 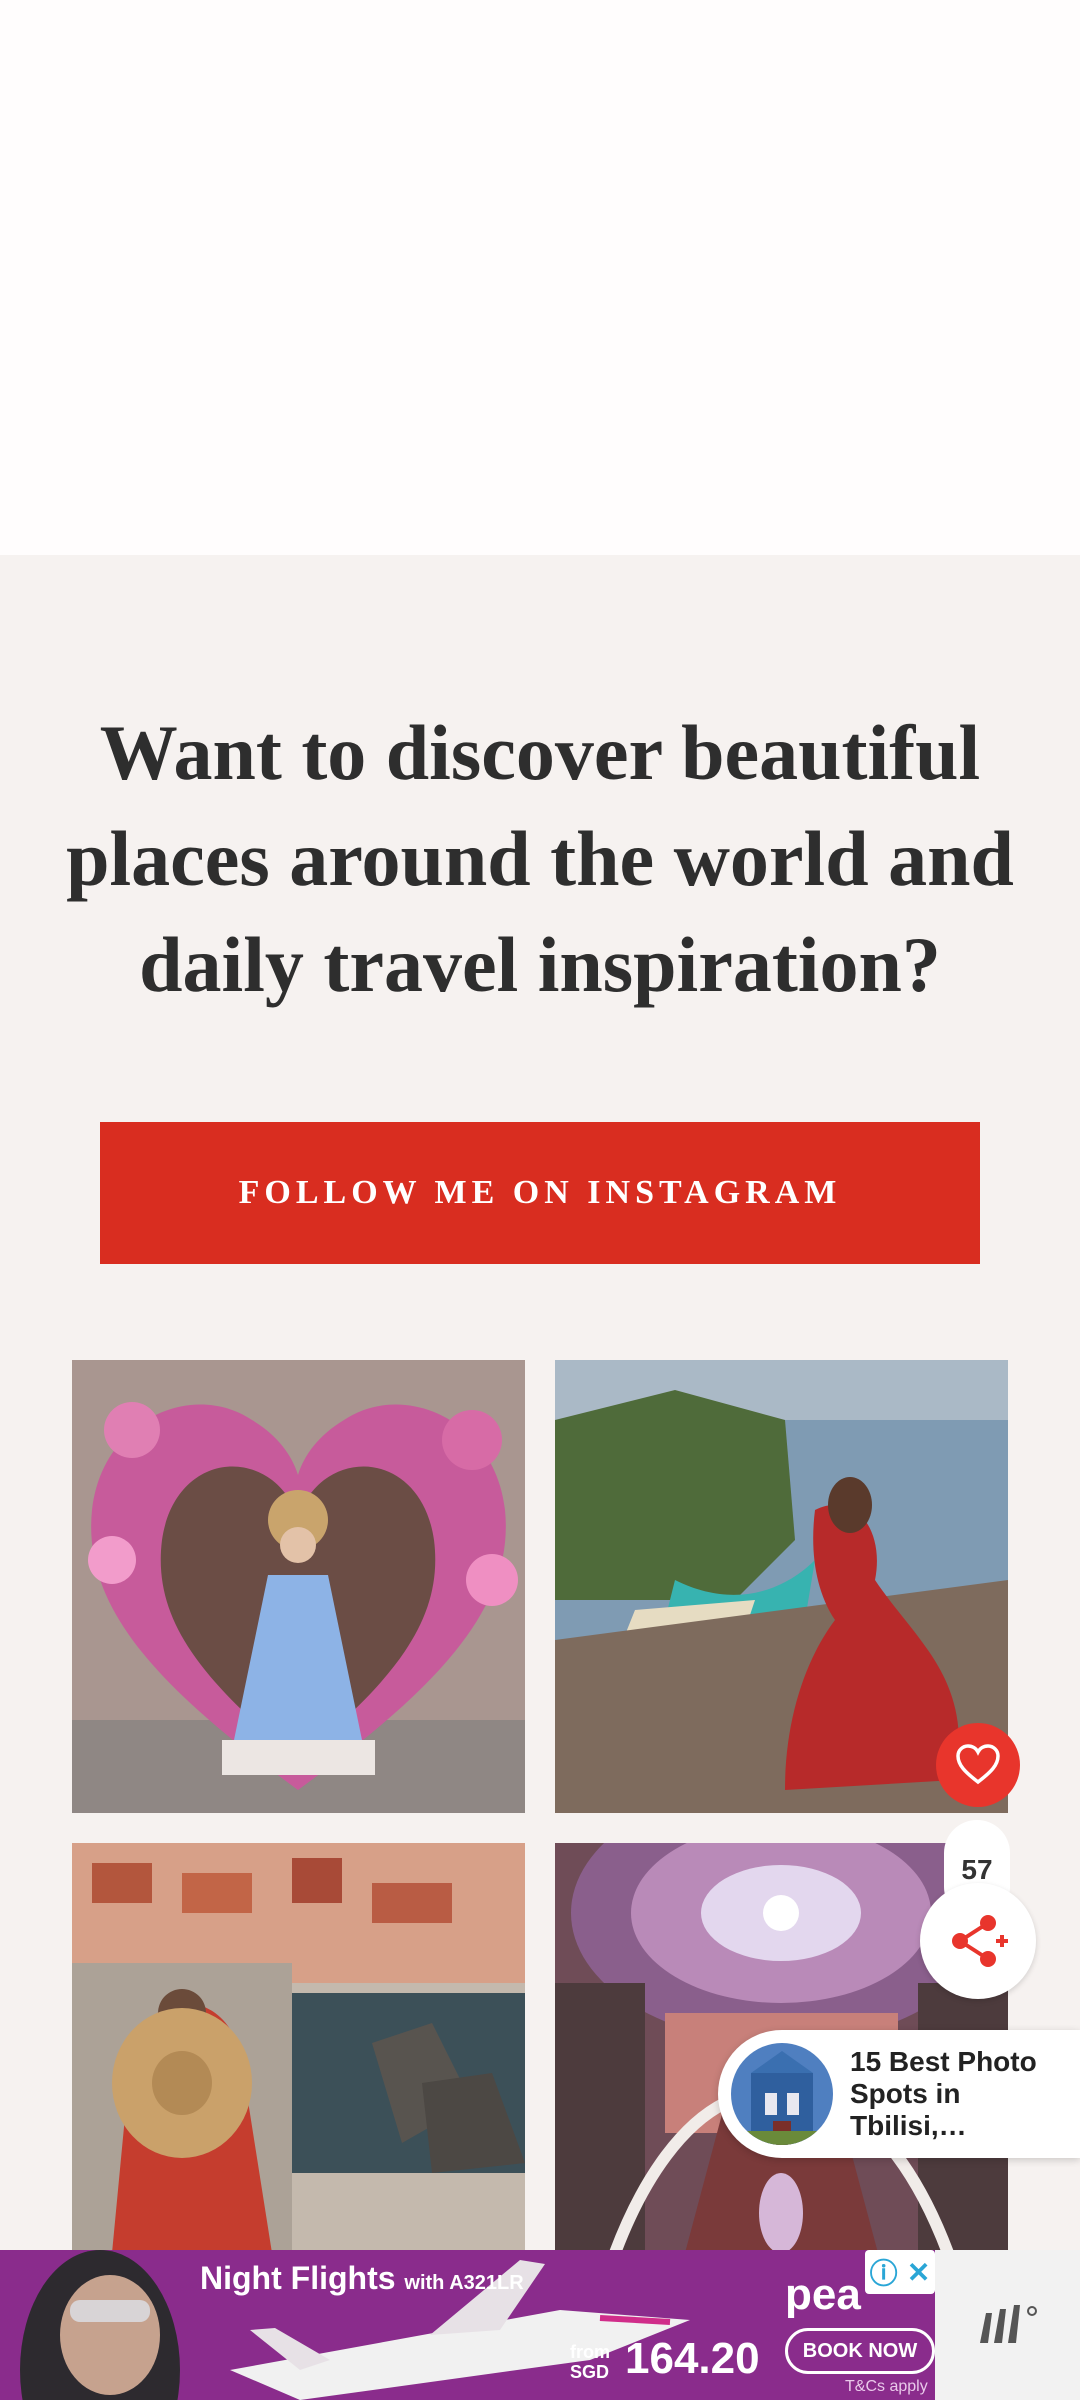 I want to click on old-town-hat-photo, so click(x=298, y=2048).